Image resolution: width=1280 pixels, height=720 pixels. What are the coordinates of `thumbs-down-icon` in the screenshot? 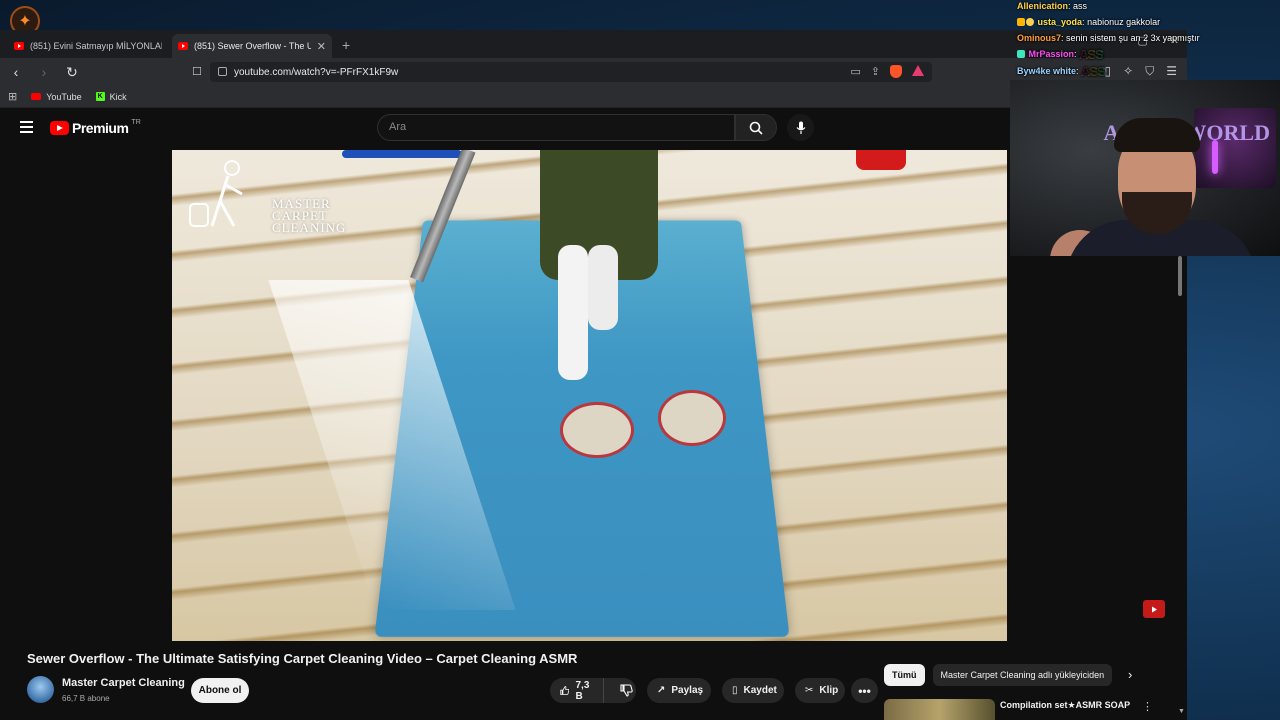 It's located at (626, 690).